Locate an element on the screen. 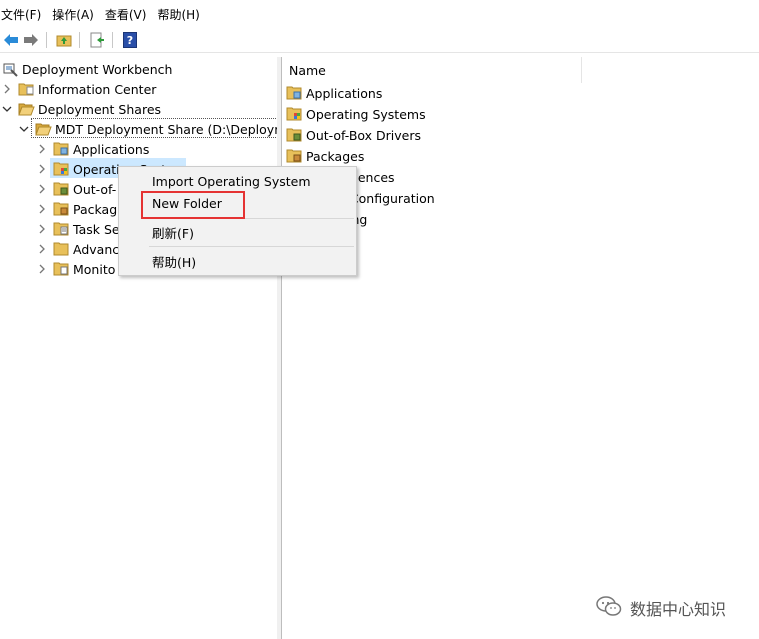 The image size is (759, 639). tree-item-workbench: Deployment Workbench is located at coordinates (87, 69).